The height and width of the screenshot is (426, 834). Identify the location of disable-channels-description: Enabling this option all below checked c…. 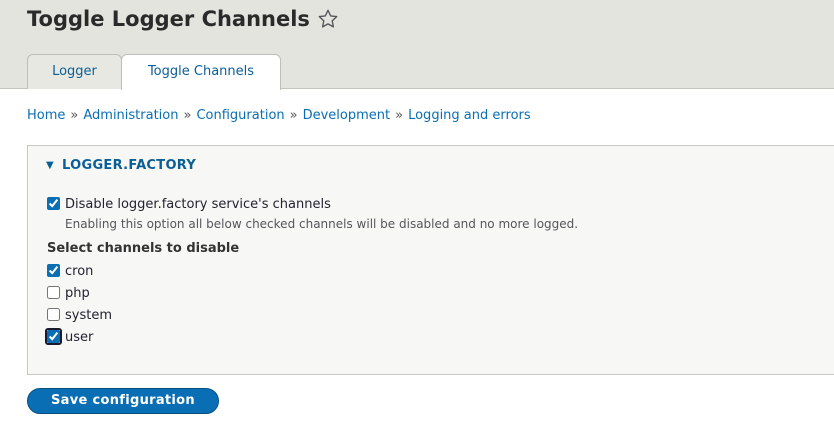
(322, 224).